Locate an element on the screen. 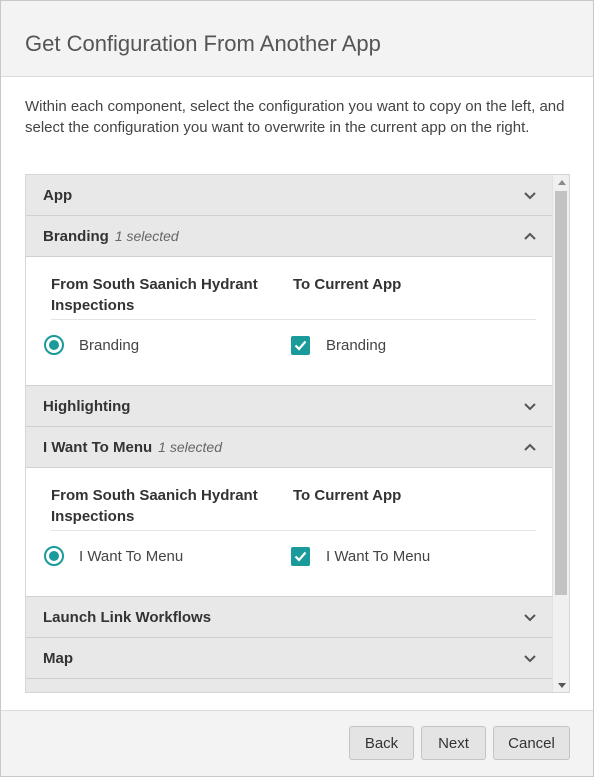 This screenshot has width=594, height=777. scrollbar-thumb is located at coordinates (561, 393).